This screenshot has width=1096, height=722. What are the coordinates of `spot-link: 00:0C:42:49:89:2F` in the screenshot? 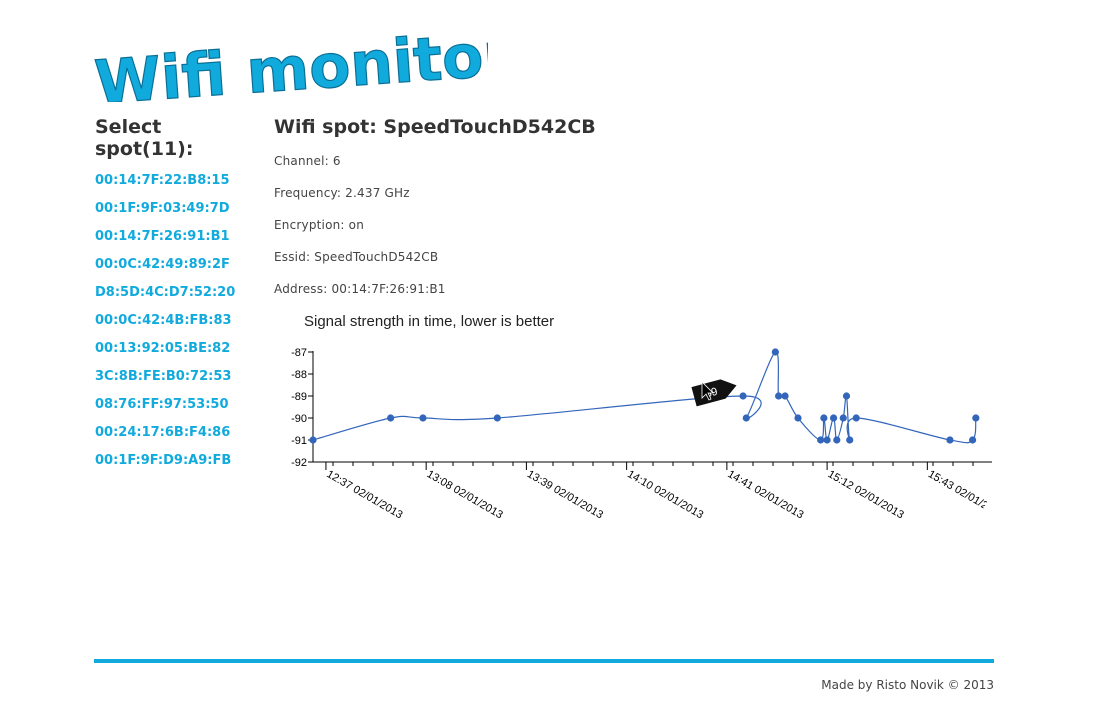 It's located at (180, 272).